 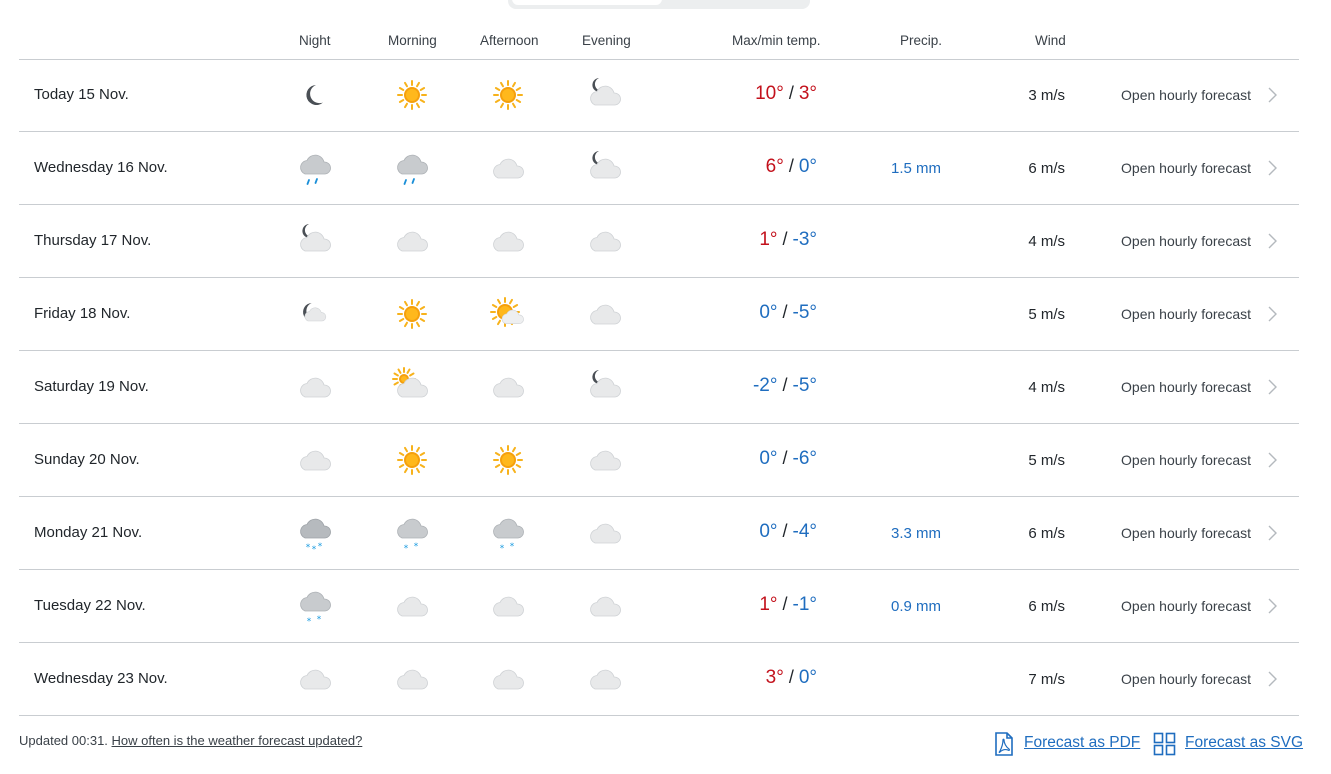 What do you see at coordinates (412, 40) in the screenshot?
I see `header-morning: Morning` at bounding box center [412, 40].